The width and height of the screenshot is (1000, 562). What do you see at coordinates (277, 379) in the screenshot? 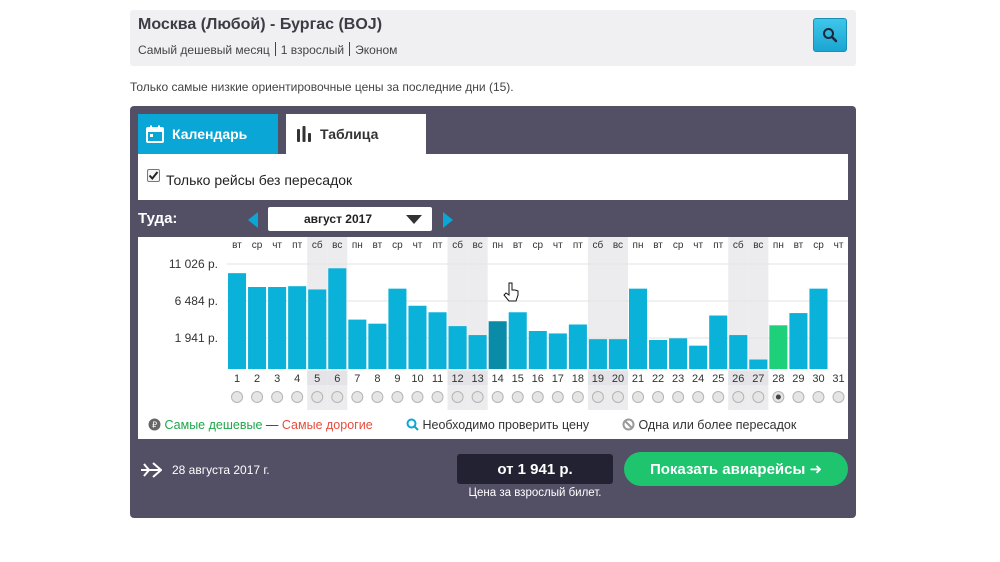
I see `day-label: 3` at bounding box center [277, 379].